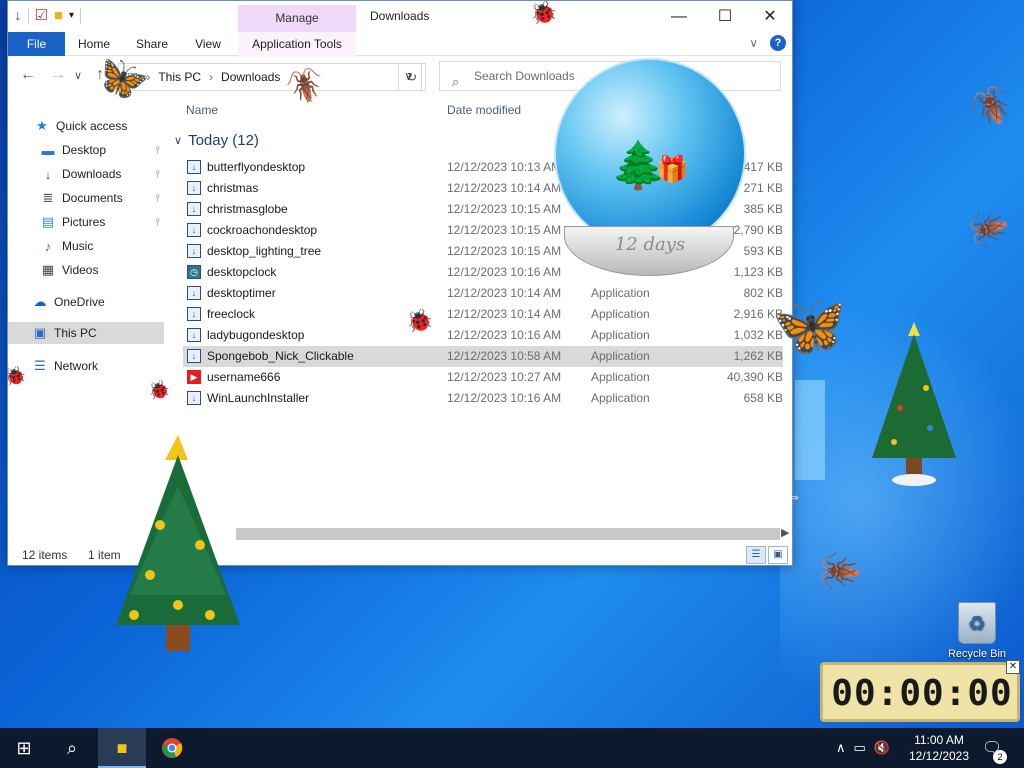 The height and width of the screenshot is (768, 1024). I want to click on network-status-icon: ▭, so click(860, 748).